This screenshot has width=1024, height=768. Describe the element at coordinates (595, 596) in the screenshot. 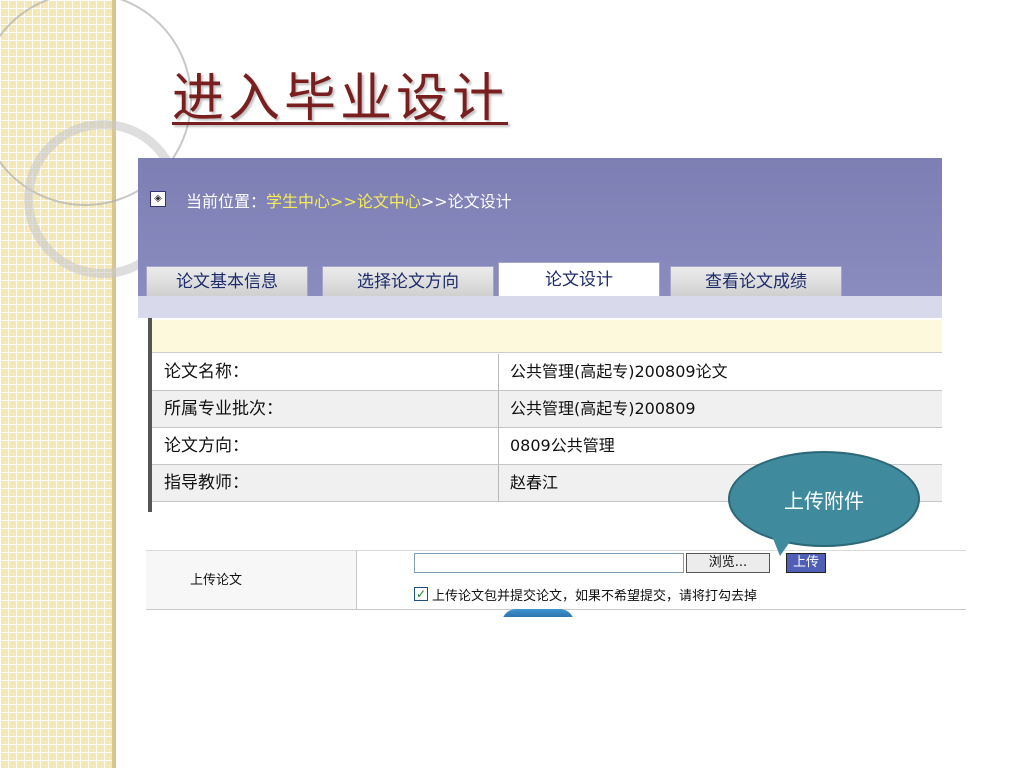

I see `submit-checkbox-label: 上传论文包并提交论文，如果不希望提交，请将打勾去掉` at that location.